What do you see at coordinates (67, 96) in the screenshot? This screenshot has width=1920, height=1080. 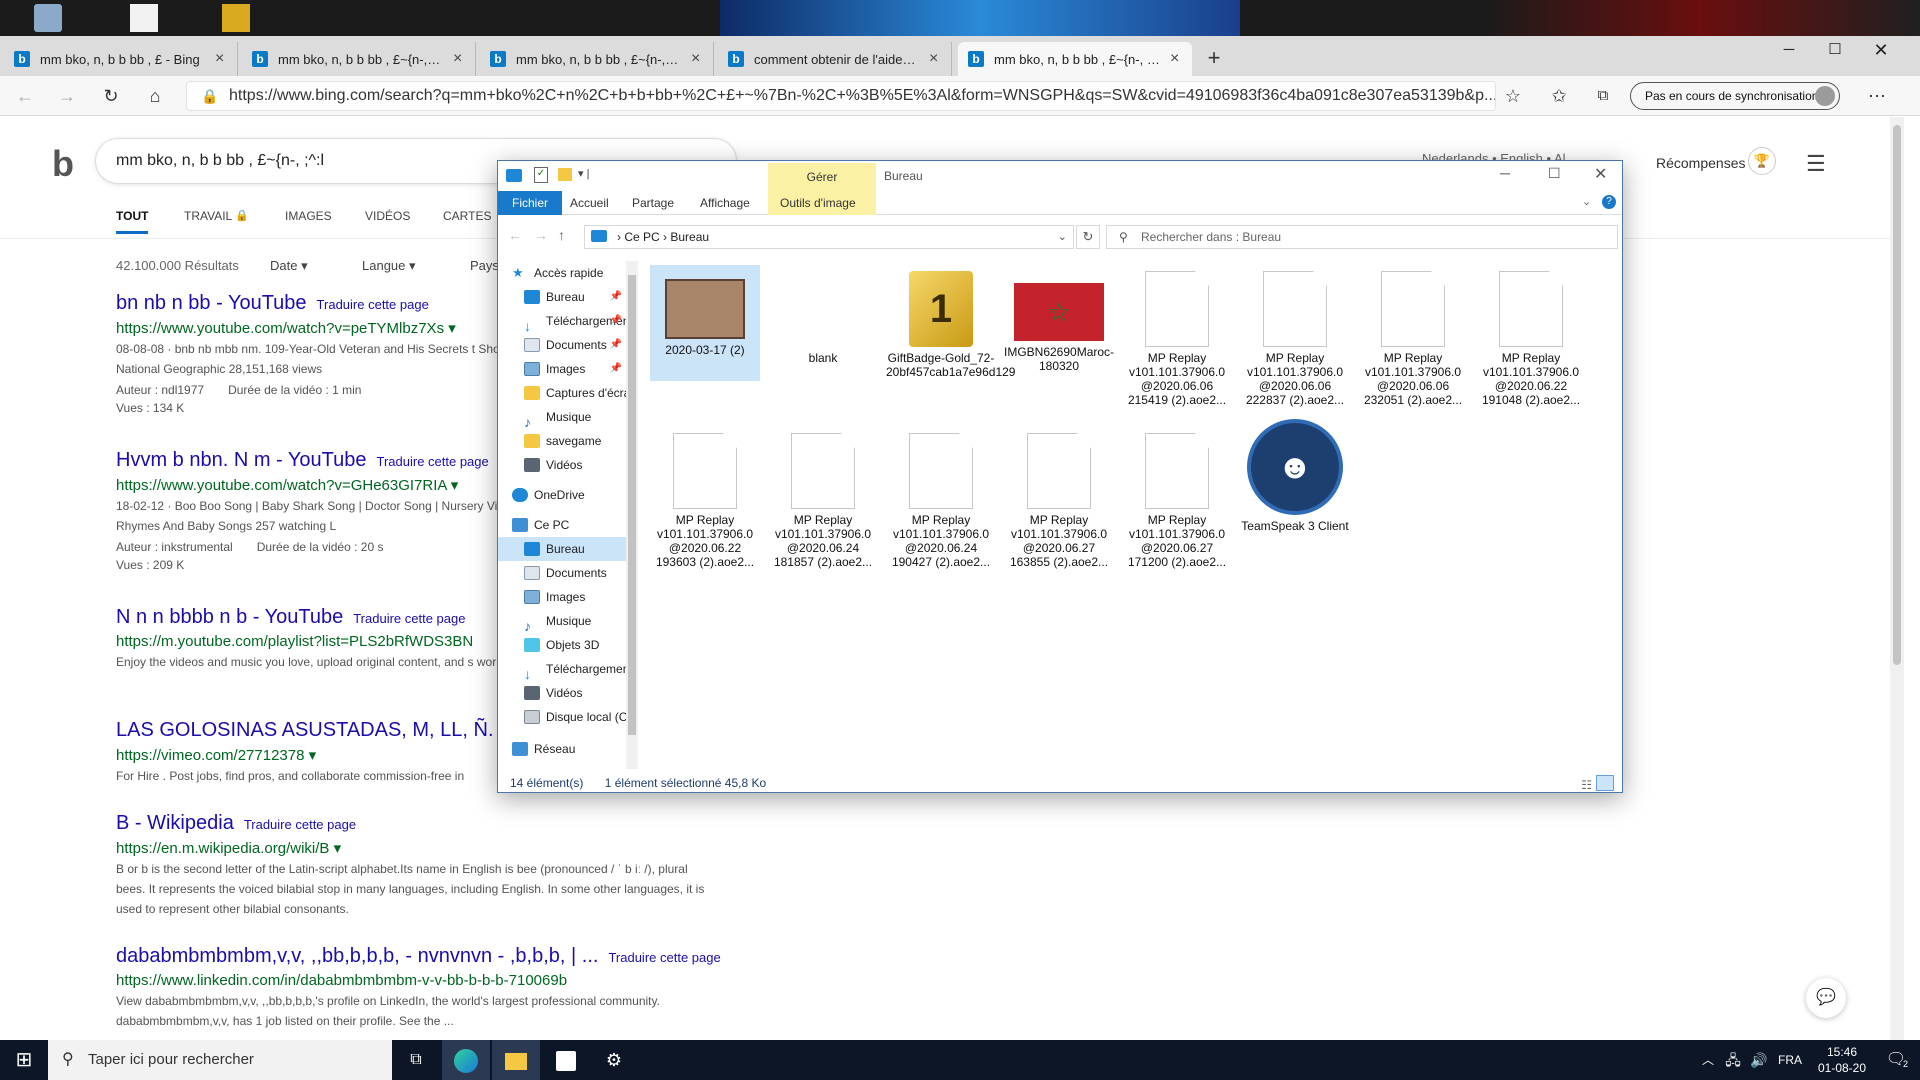 I see `forward-icon: →` at bounding box center [67, 96].